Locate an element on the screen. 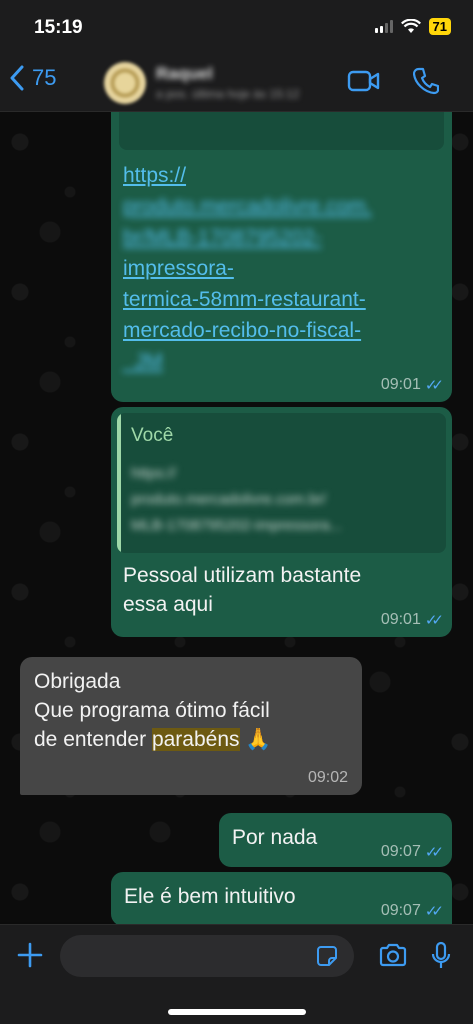 This screenshot has height=1024, width=473. link-line: https:// is located at coordinates (247, 175).